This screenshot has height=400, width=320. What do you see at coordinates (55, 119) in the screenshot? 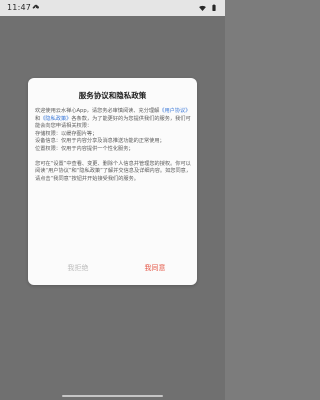
I see `privacy-policy-link: 《隐私政策》` at bounding box center [55, 119].